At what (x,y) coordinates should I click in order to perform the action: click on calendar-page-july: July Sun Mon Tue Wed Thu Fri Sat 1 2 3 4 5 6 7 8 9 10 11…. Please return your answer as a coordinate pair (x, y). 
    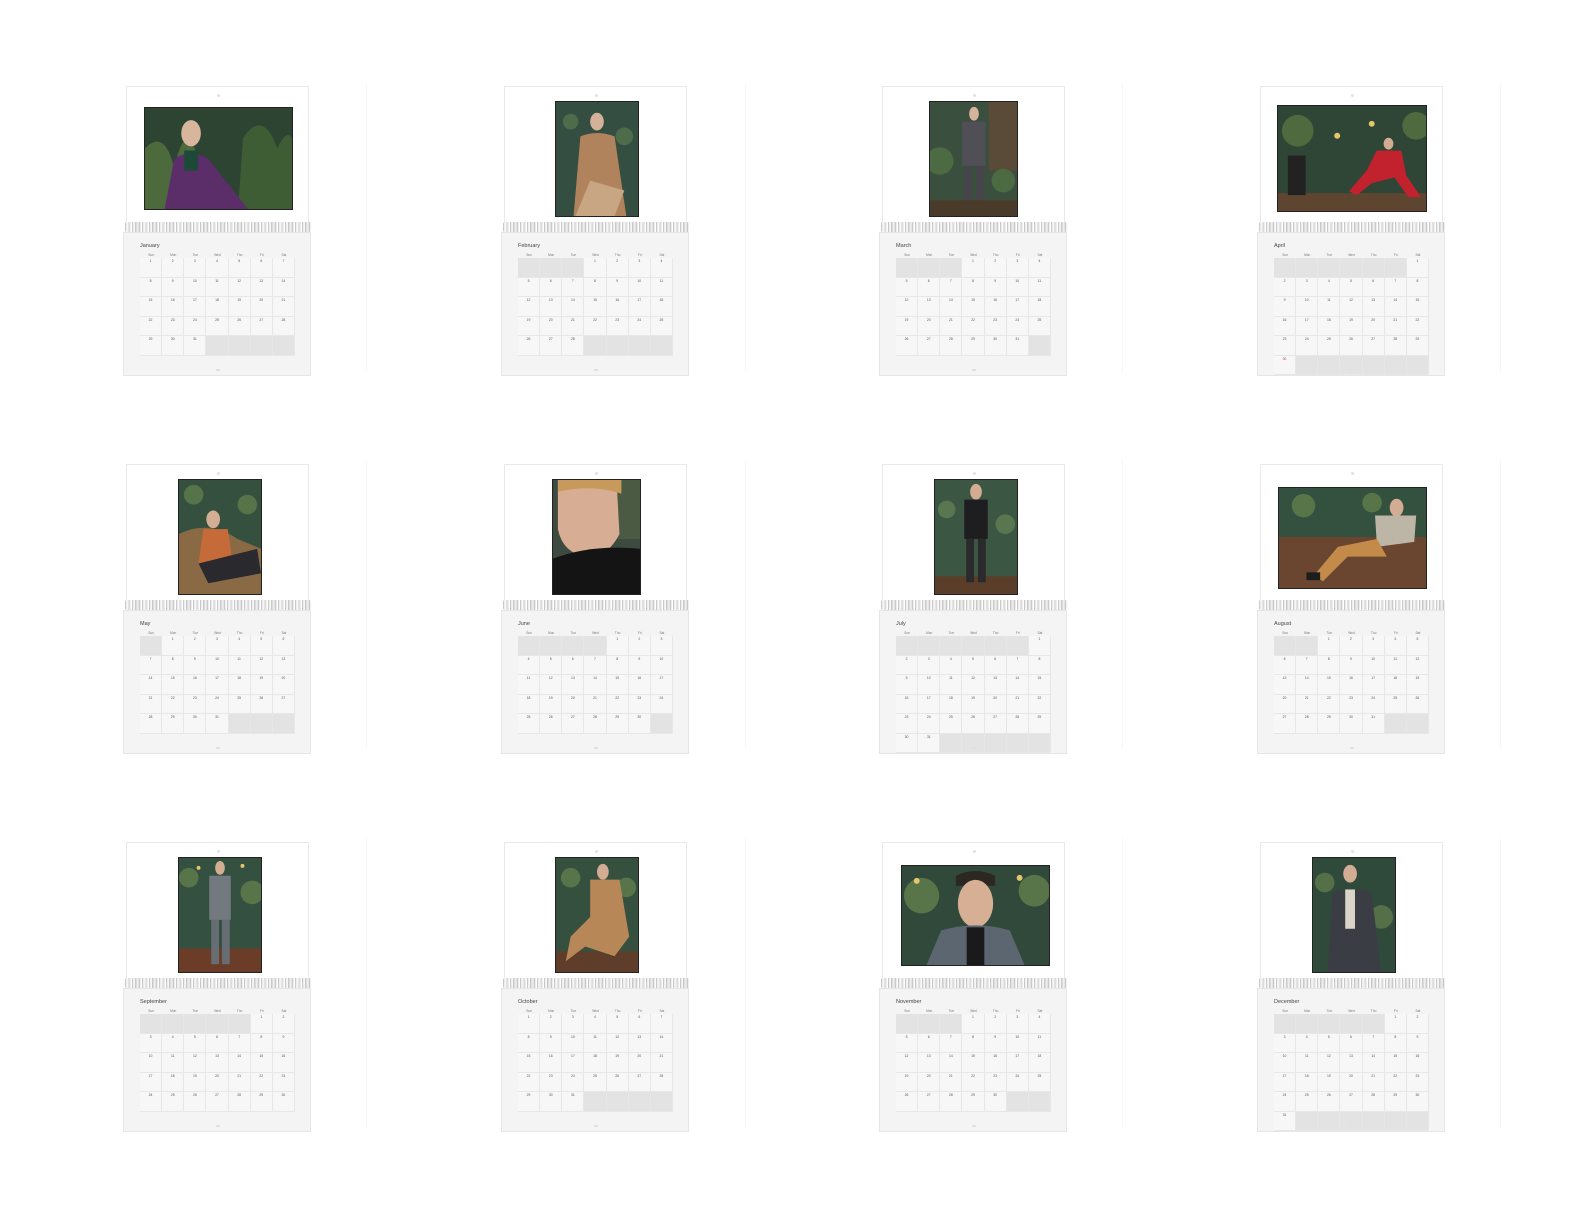
    Looking at the image, I should click on (973, 609).